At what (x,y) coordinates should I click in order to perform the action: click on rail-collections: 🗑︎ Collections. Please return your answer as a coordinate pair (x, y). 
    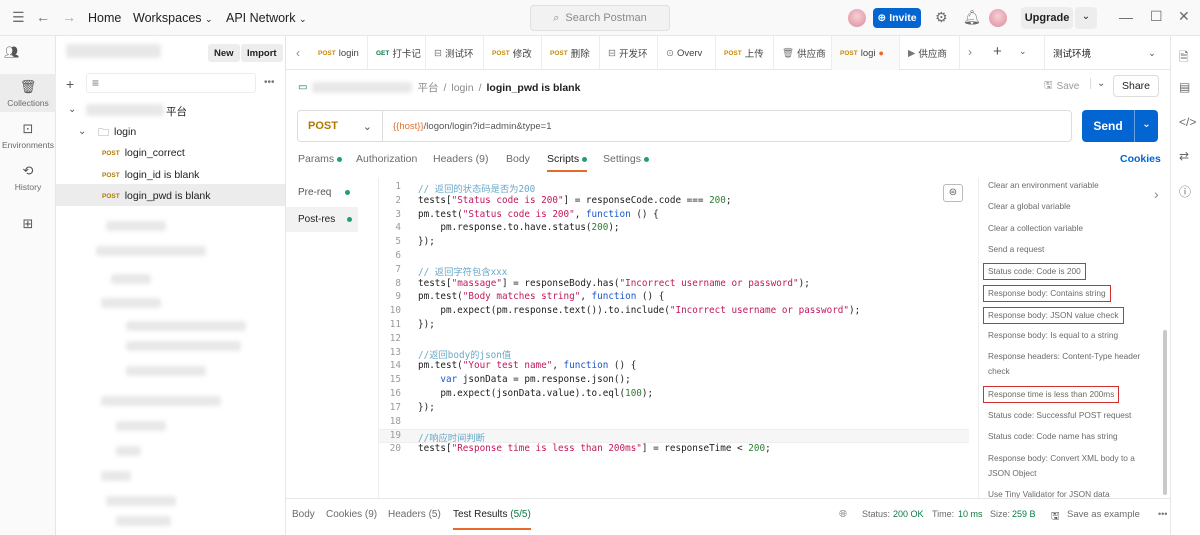
    Looking at the image, I should click on (28, 93).